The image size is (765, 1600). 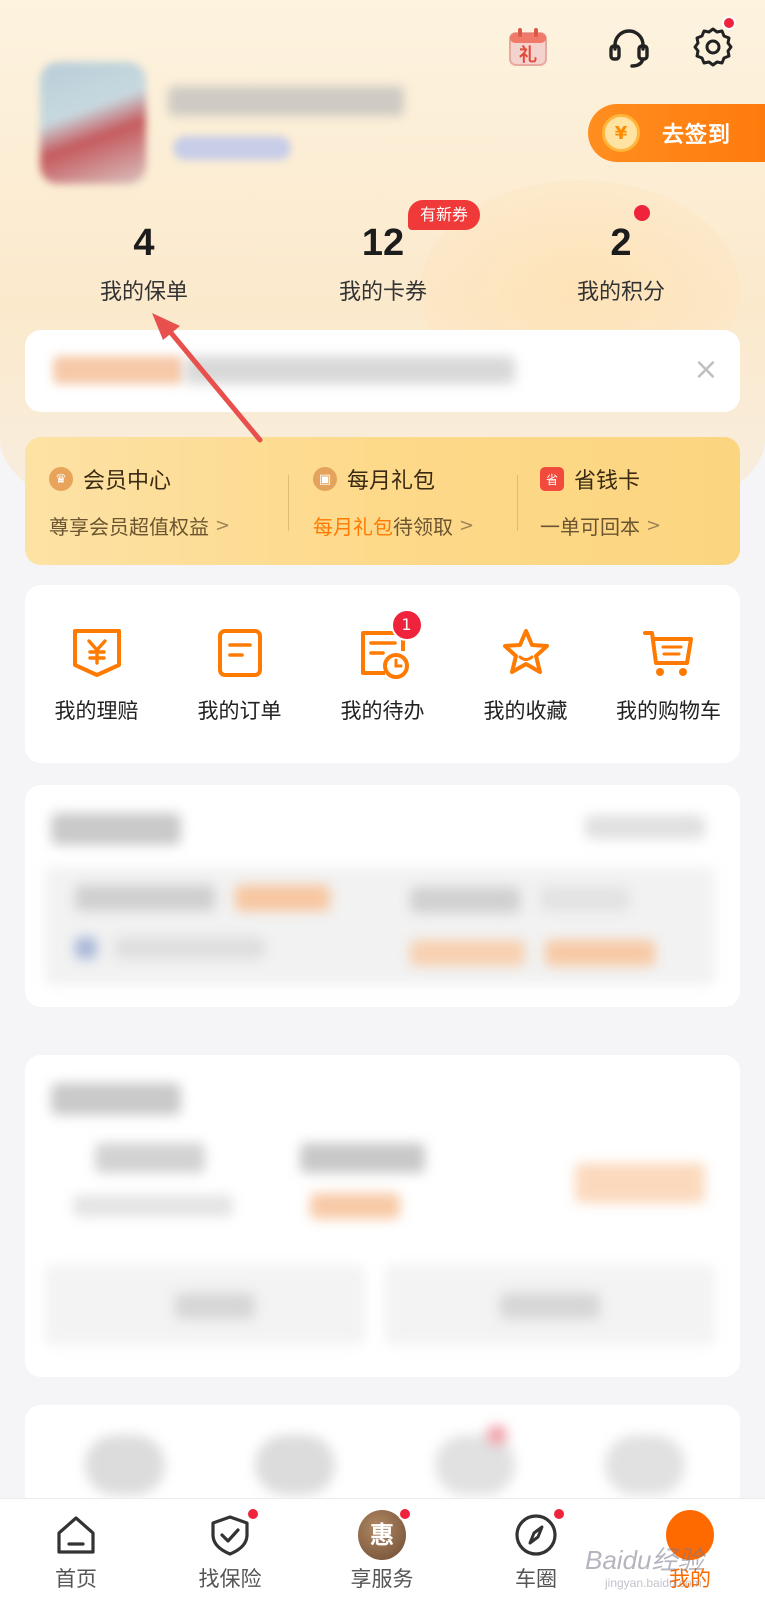 I want to click on svg-text: 礼, so click(x=528, y=55).